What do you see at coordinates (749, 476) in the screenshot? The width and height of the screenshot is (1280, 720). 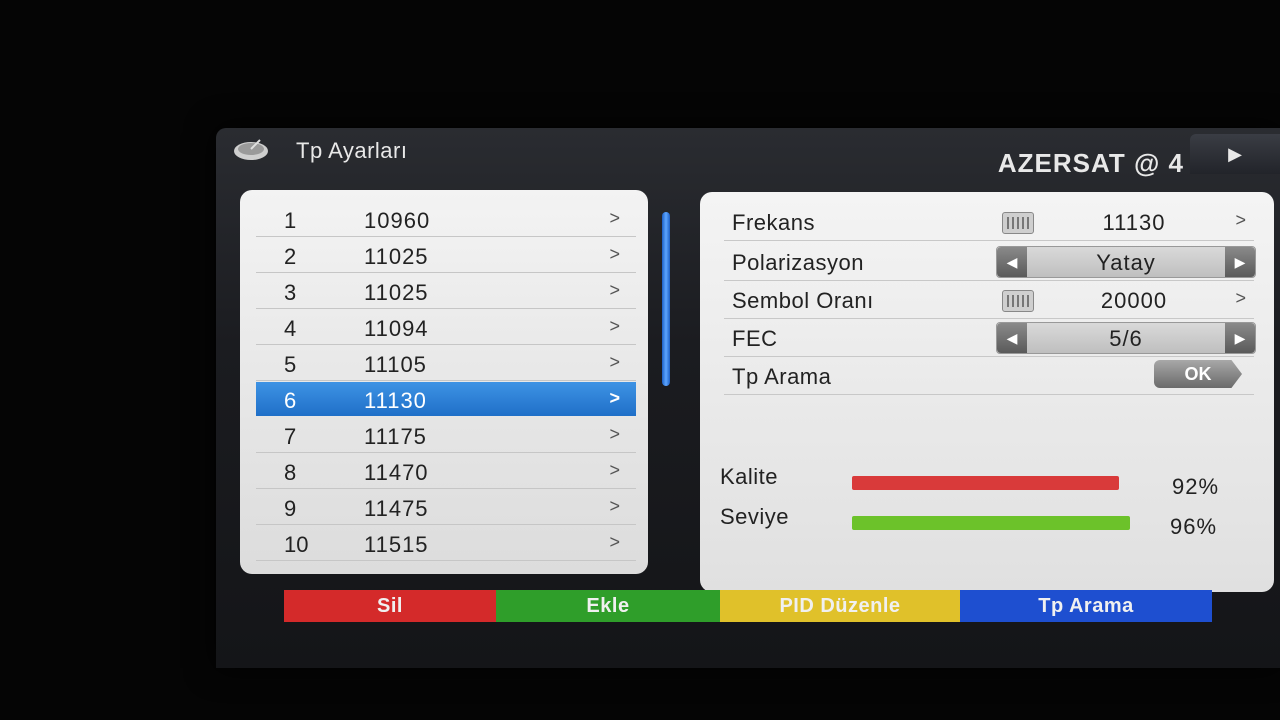 I see `quality-label: Kalite` at bounding box center [749, 476].